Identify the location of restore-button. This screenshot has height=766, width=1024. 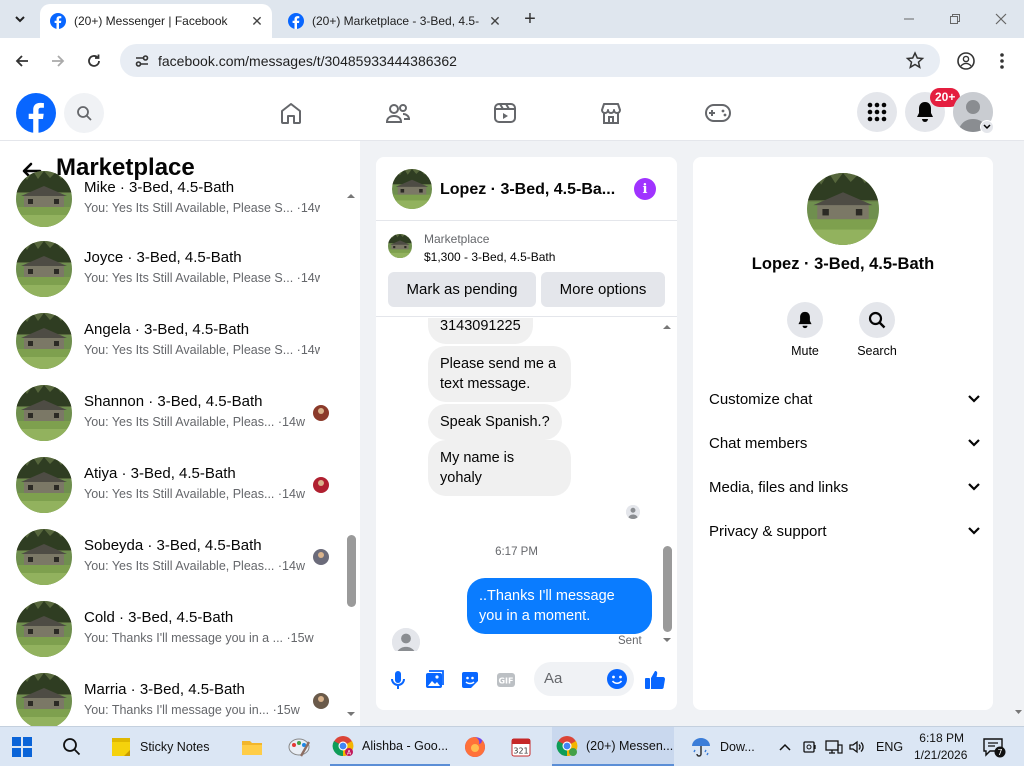
(955, 19).